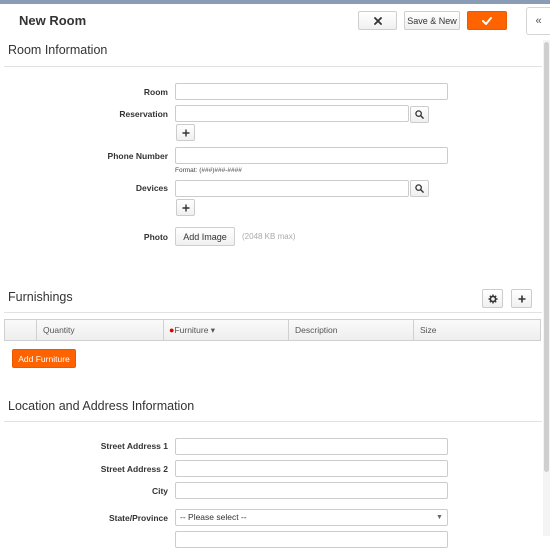 The image size is (550, 548). I want to click on close-icon, so click(377, 20).